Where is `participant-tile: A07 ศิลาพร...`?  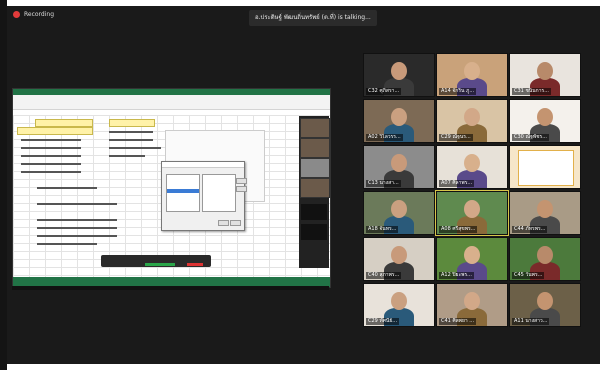
participant-tile: A07 ศิลาพร... is located at coordinates (472, 167).